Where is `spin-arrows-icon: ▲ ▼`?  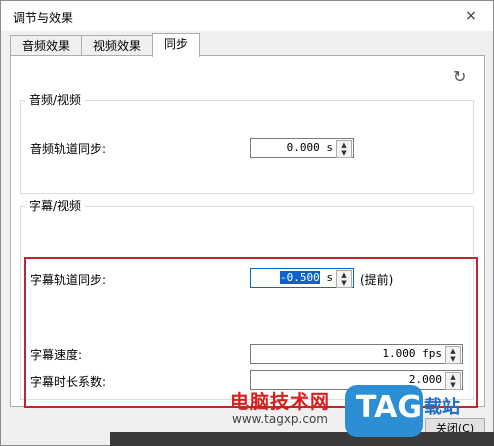
spin-arrows-icon: ▲ ▼ is located at coordinates (344, 149).